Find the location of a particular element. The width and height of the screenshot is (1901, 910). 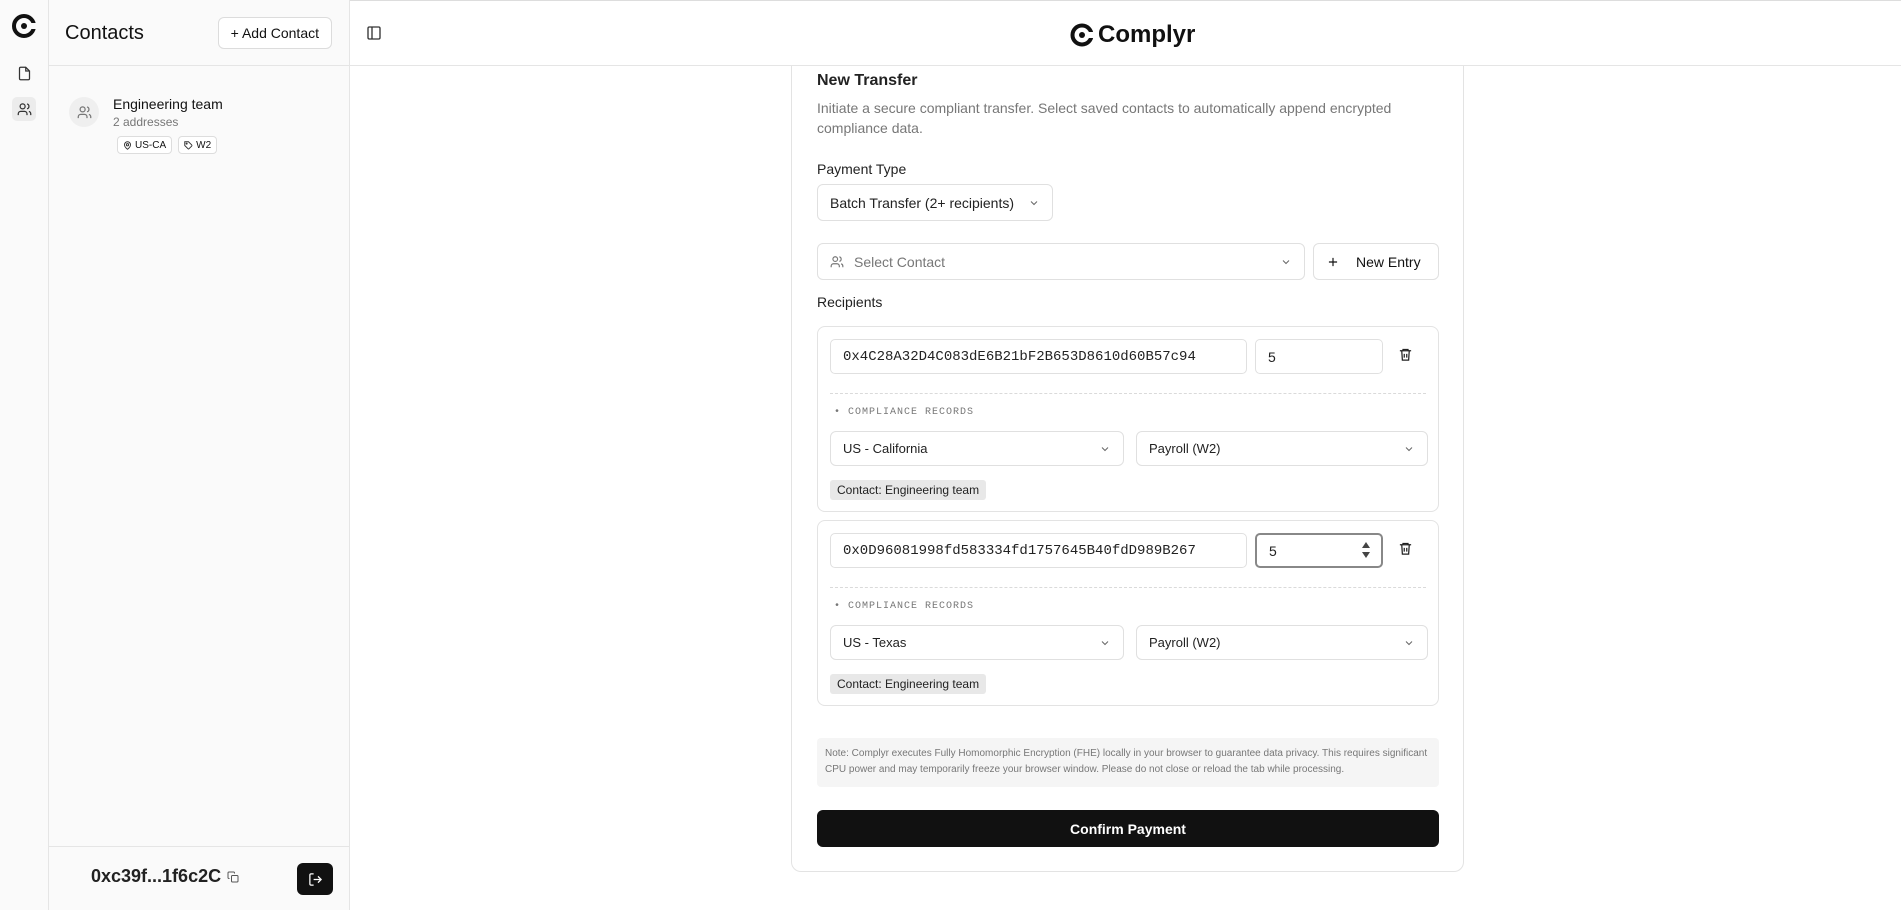

contact-name: Engineering team is located at coordinates (168, 104).